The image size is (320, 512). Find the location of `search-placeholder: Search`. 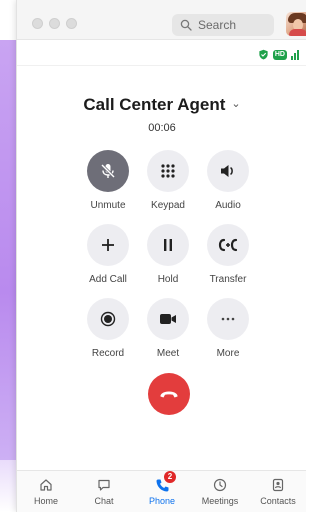

search-placeholder: Search is located at coordinates (217, 25).